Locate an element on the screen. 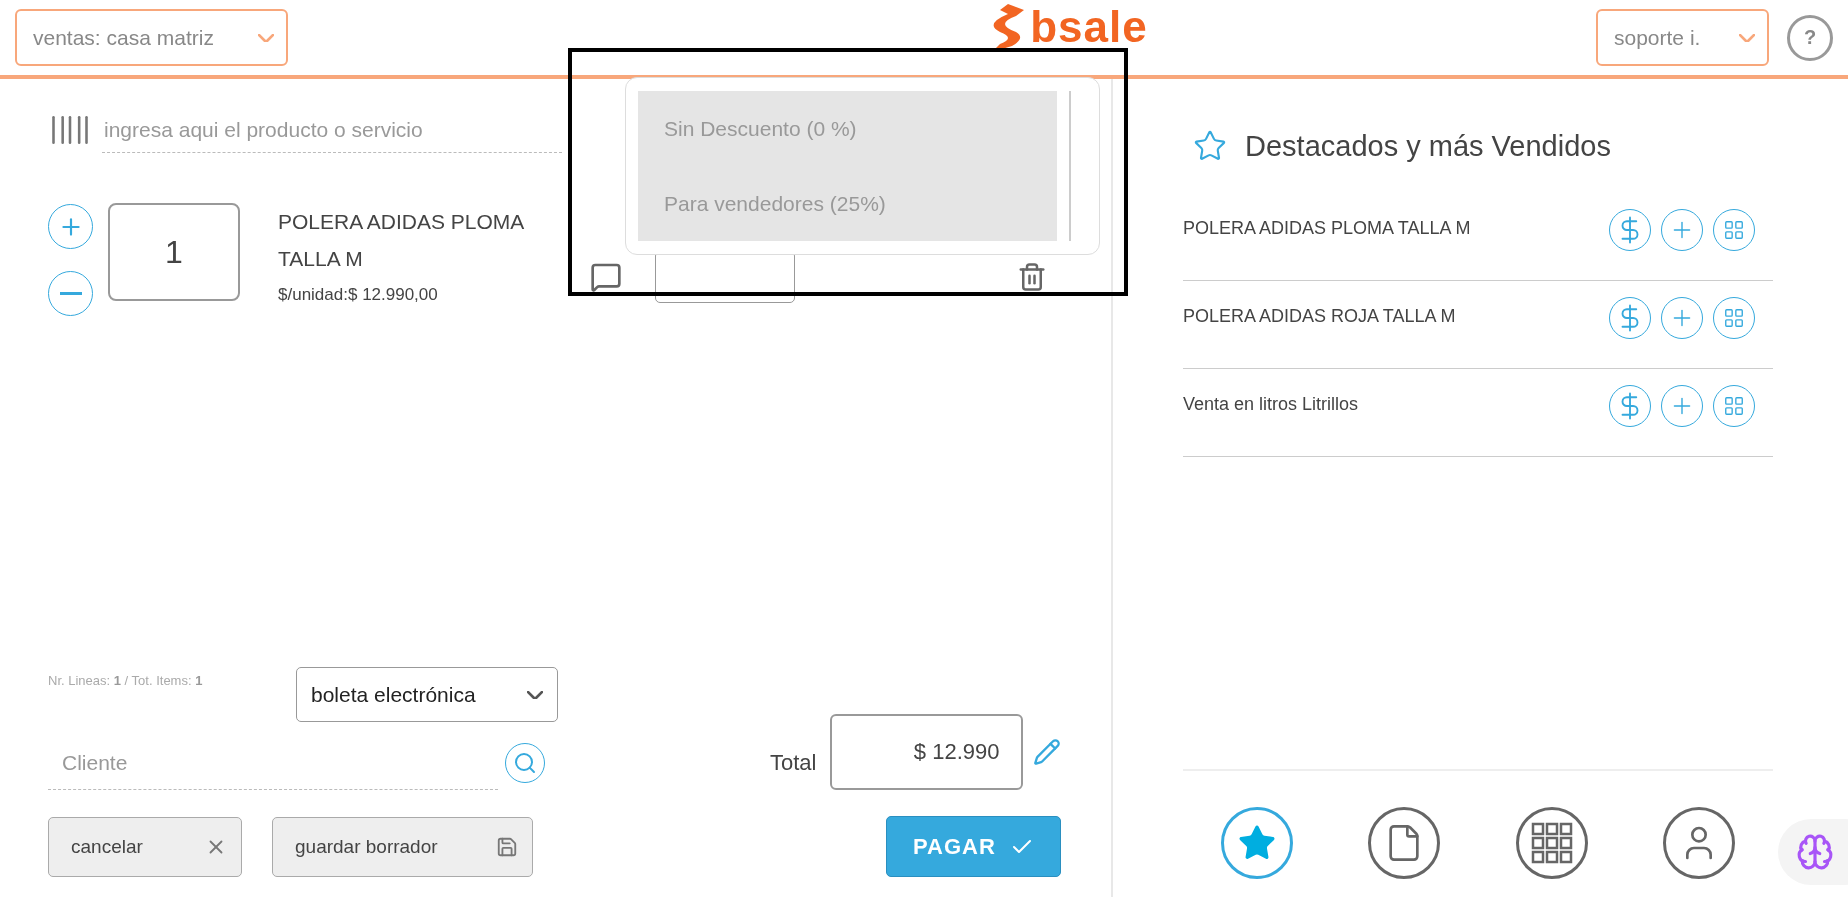 The width and height of the screenshot is (1848, 897). grid-icon is located at coordinates (1551, 843).